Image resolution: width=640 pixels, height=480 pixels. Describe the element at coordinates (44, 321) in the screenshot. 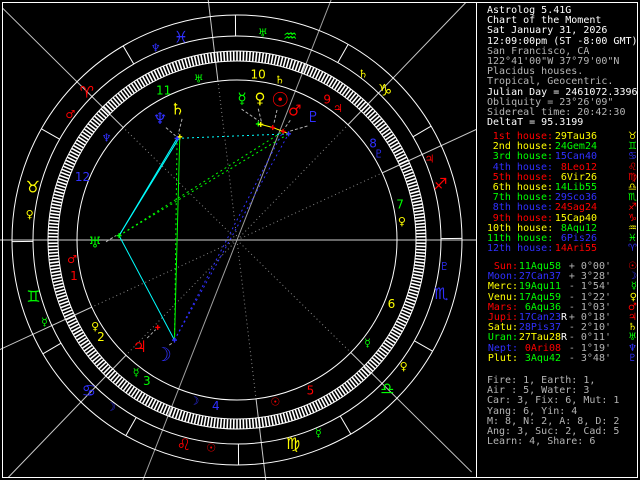

I see `sign-ruler-icon: ☿` at that location.